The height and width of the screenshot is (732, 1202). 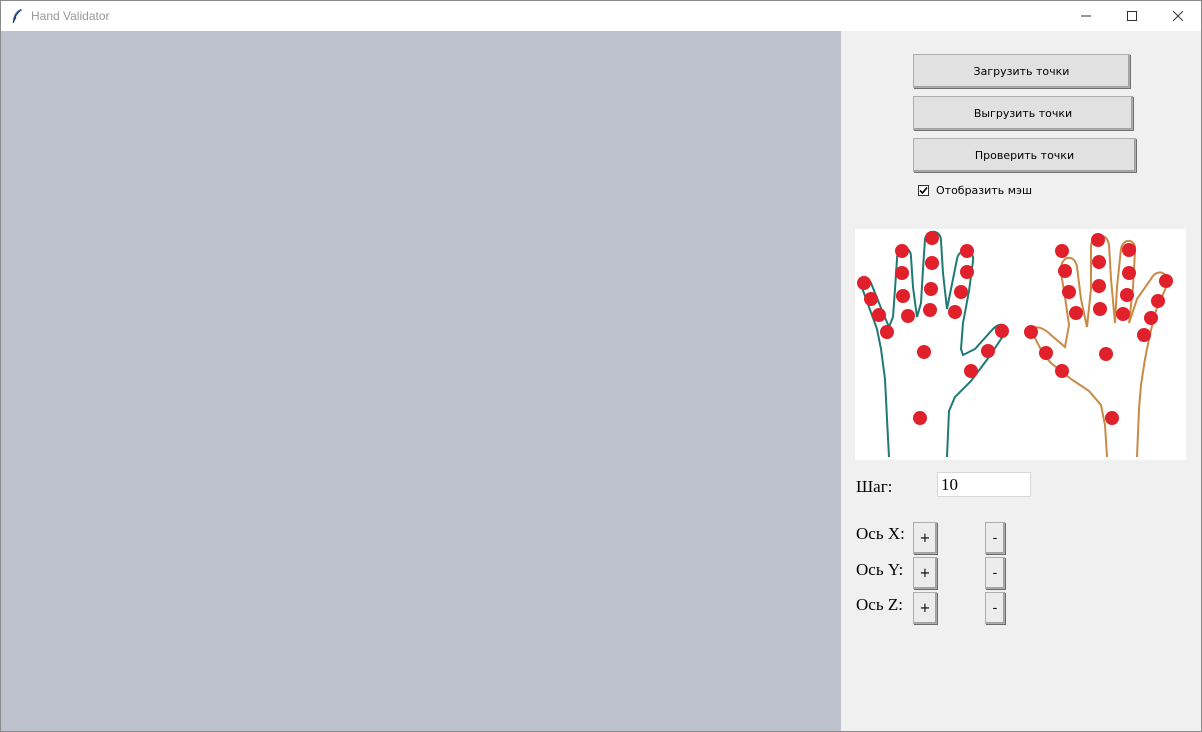 What do you see at coordinates (995, 573) in the screenshot?
I see `axis-y-minus-button: -` at bounding box center [995, 573].